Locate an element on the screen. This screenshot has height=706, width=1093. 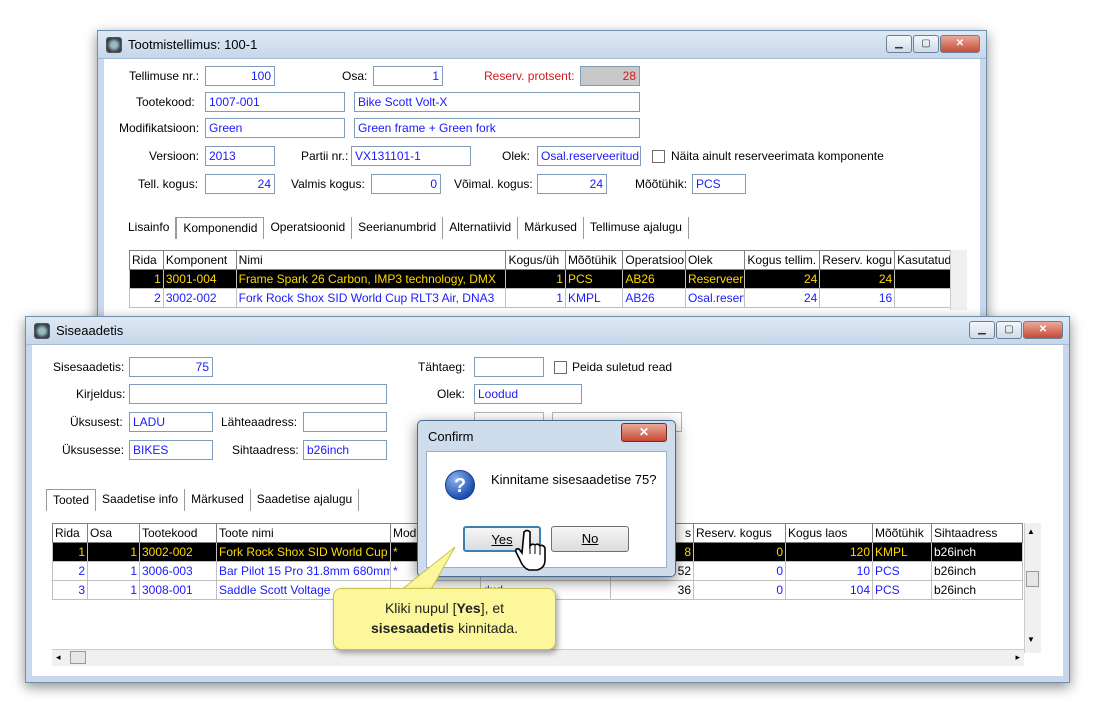
col-header: Reserv. kogus is located at coordinates (739, 533).